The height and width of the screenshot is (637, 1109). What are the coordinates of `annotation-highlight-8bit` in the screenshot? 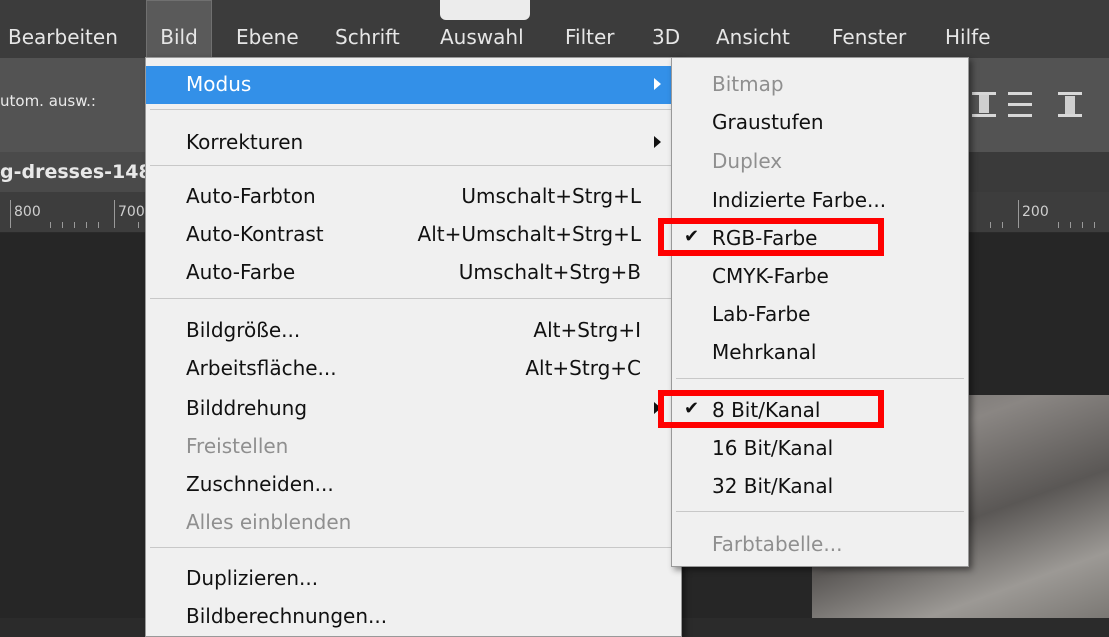 It's located at (771, 409).